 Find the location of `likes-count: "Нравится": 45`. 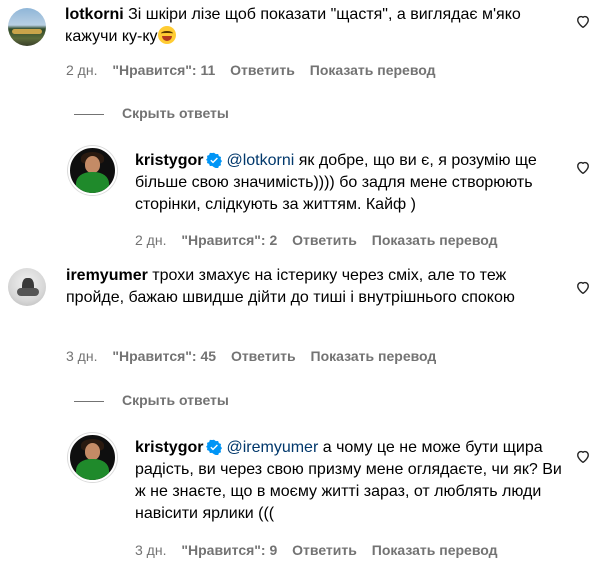

likes-count: "Нравится": 45 is located at coordinates (164, 356).